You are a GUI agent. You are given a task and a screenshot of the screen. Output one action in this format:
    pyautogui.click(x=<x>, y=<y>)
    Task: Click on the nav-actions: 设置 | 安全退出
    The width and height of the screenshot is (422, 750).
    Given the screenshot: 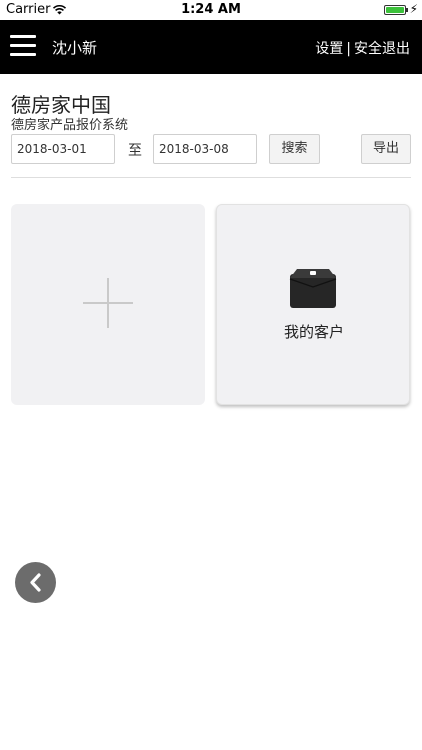 What is the action you would take?
    pyautogui.click(x=362, y=48)
    